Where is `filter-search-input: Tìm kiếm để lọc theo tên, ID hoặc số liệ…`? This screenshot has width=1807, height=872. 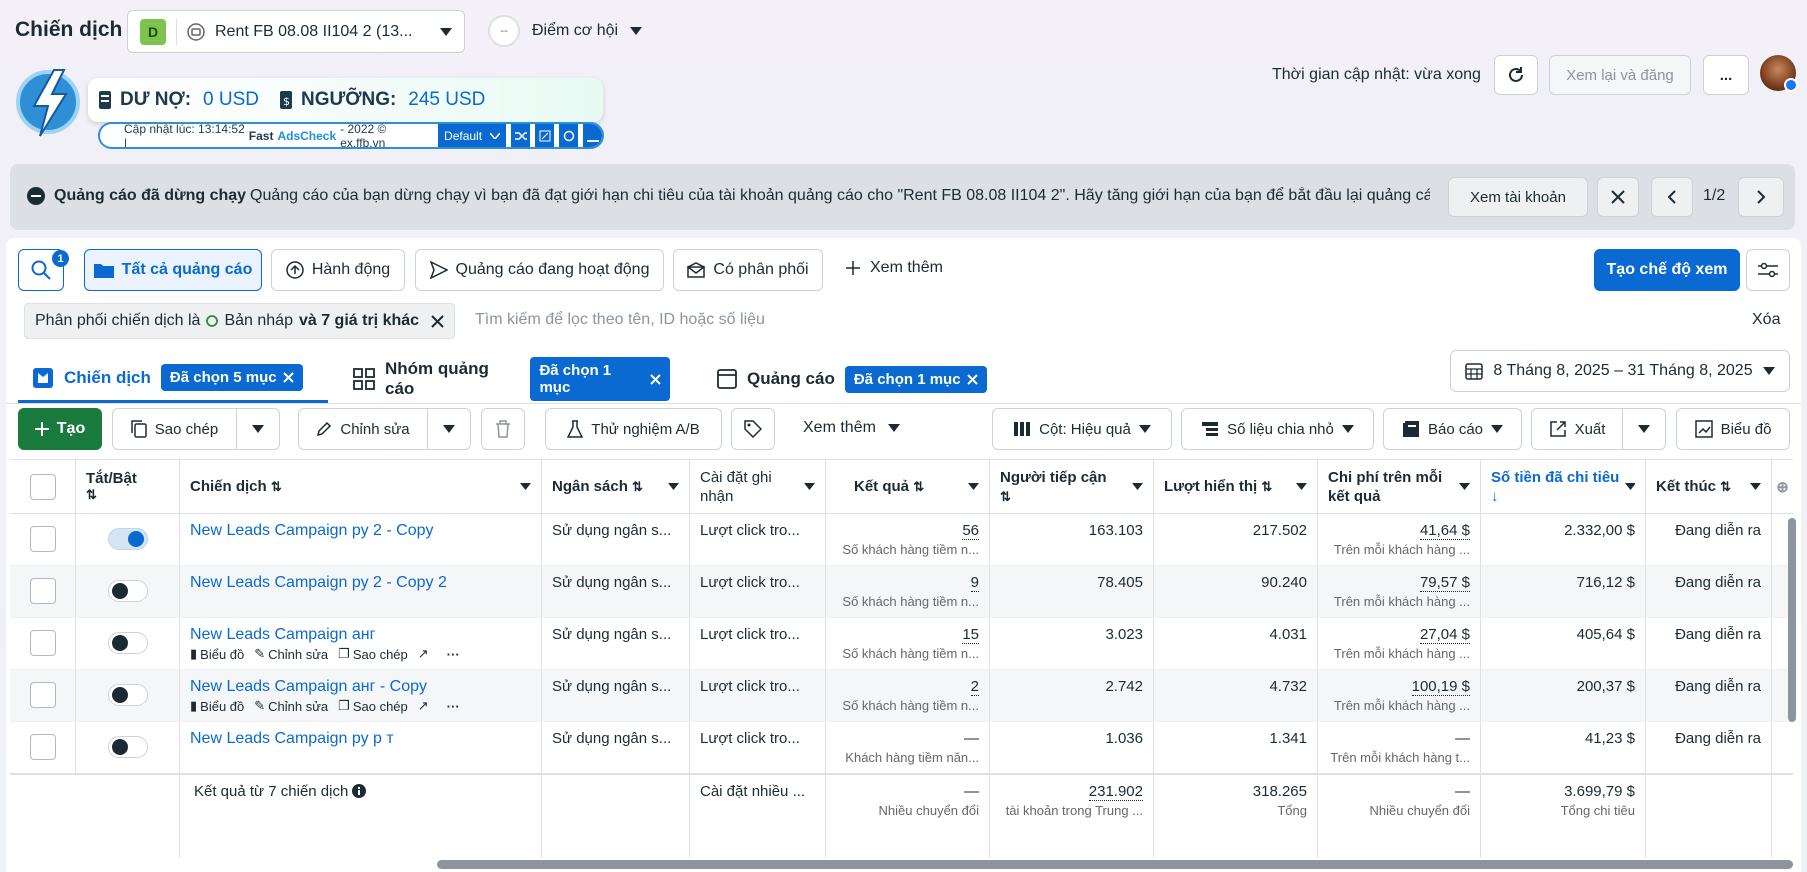 filter-search-input: Tìm kiếm để lọc theo tên, ID hoặc số liệ… is located at coordinates (620, 320).